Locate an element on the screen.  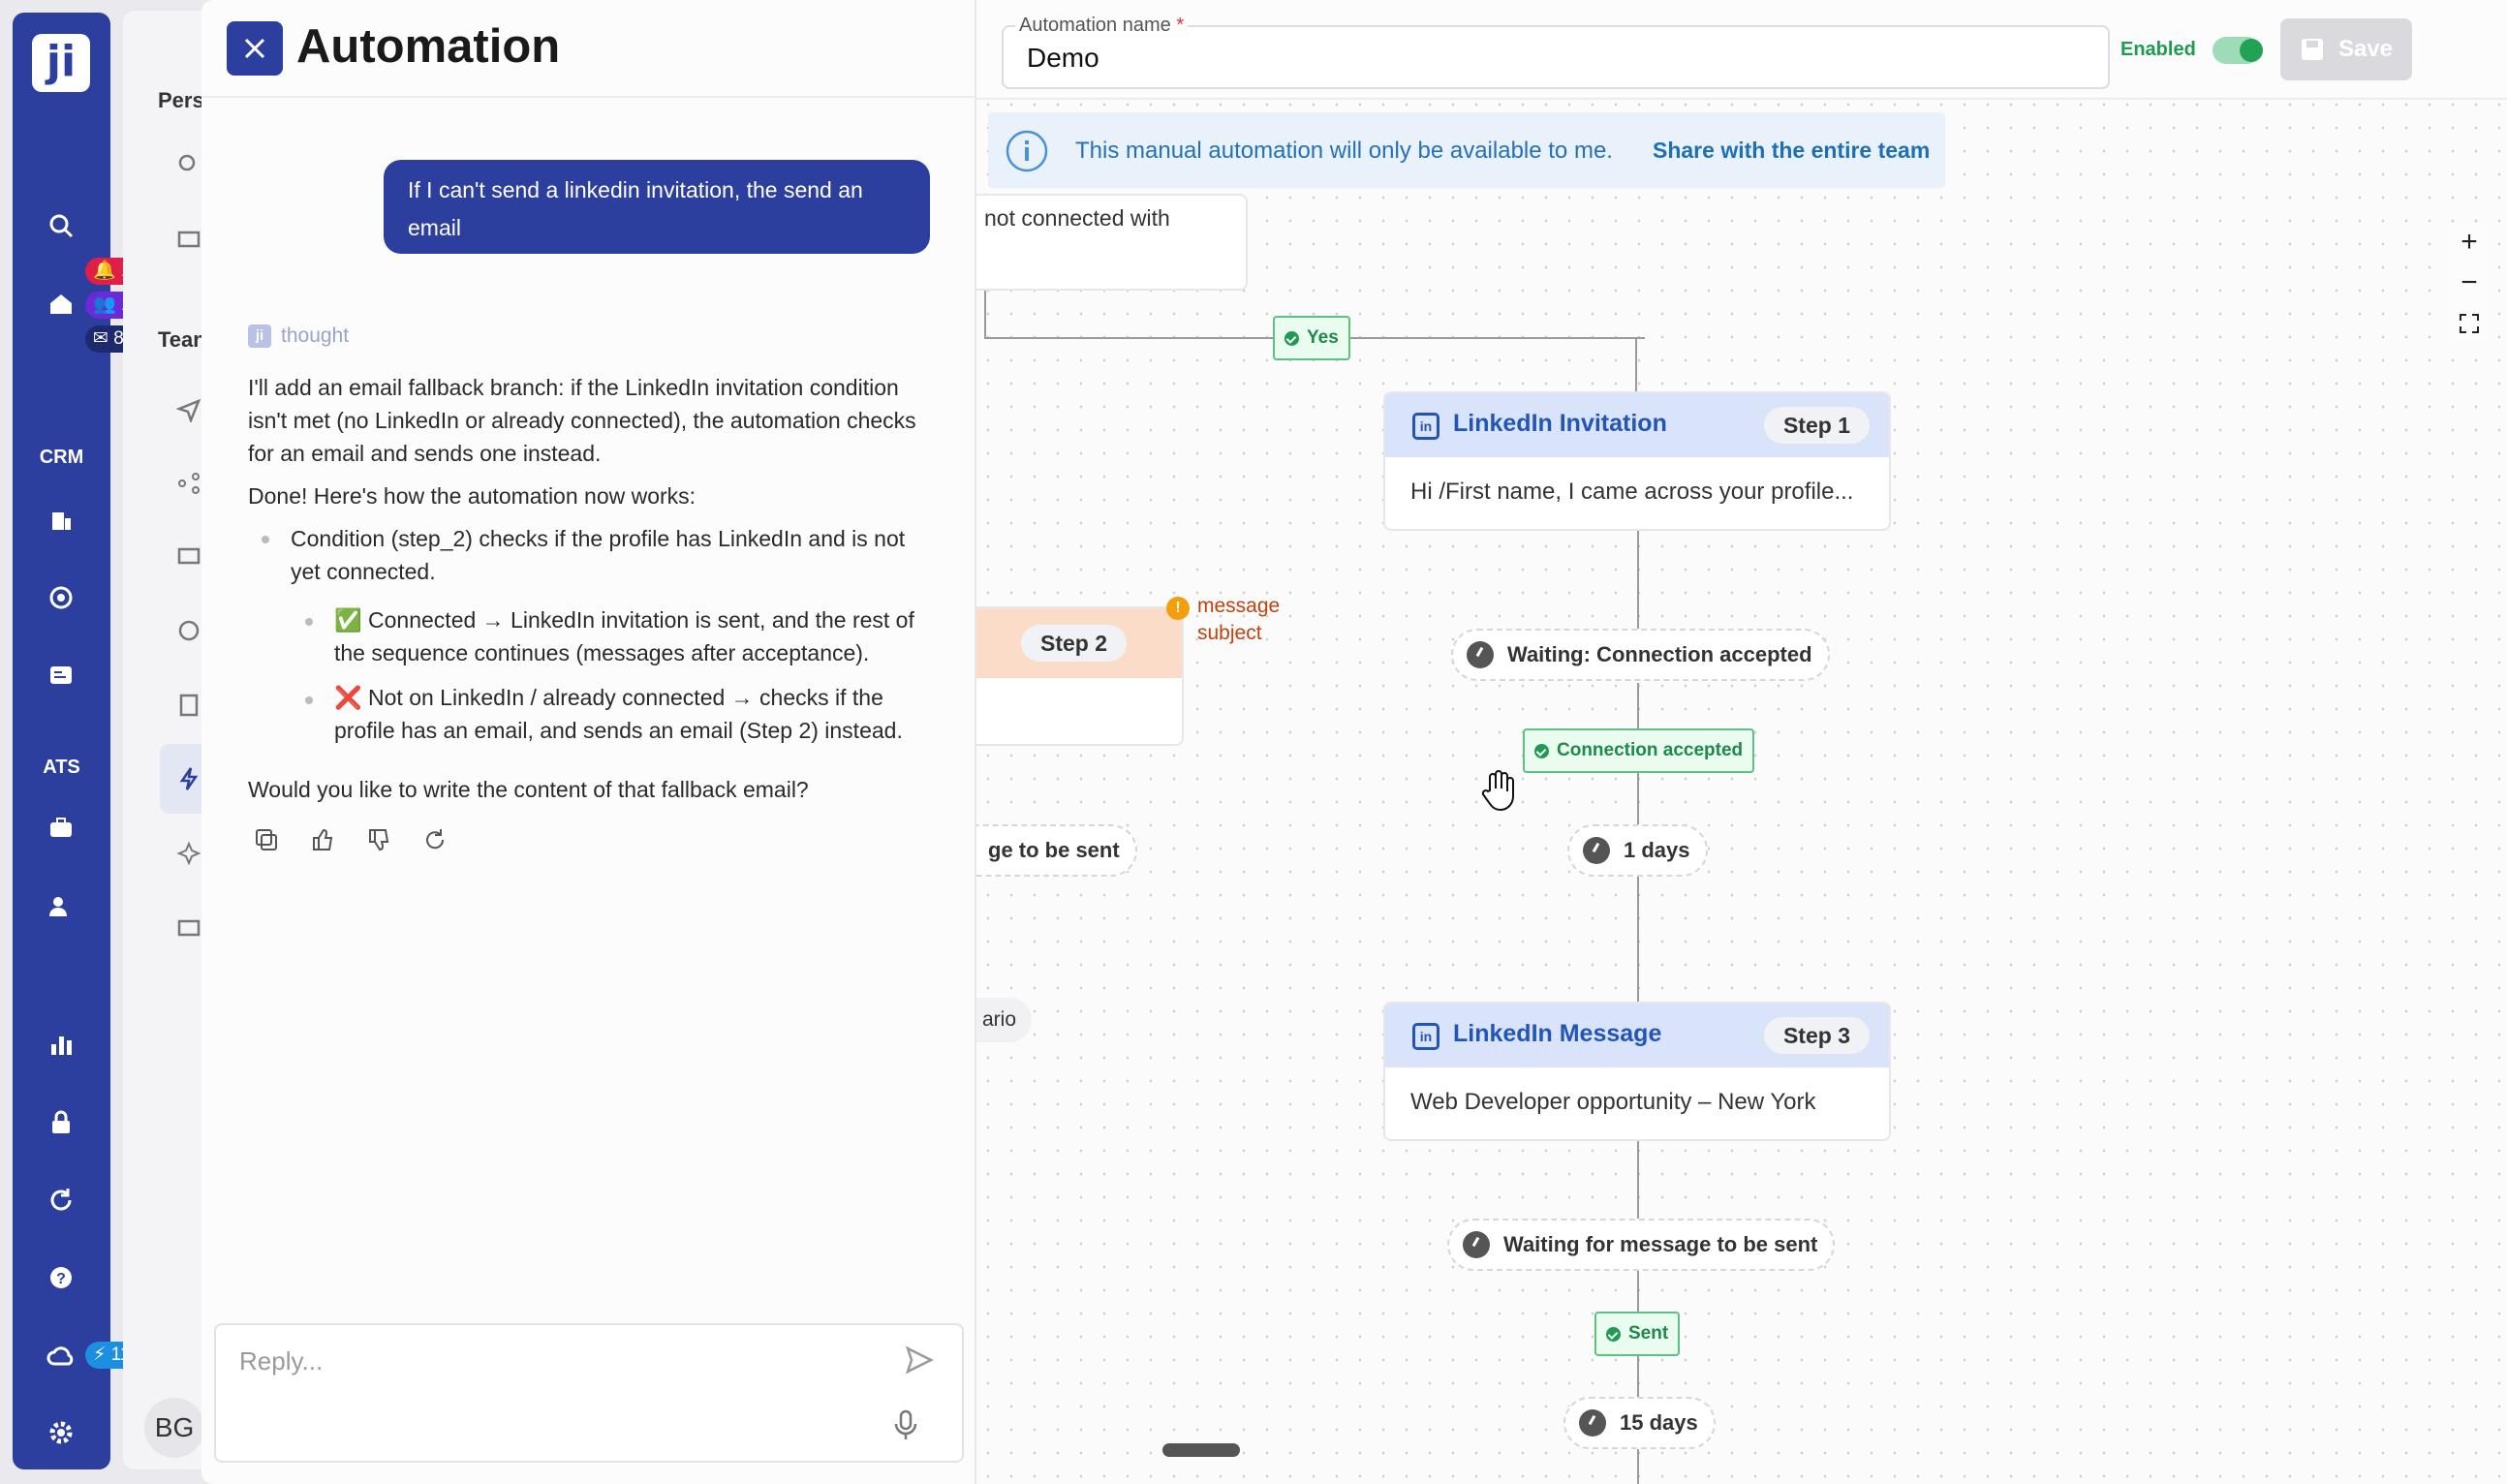
share-with-team-link: Share with the entire team is located at coordinates (1791, 151).